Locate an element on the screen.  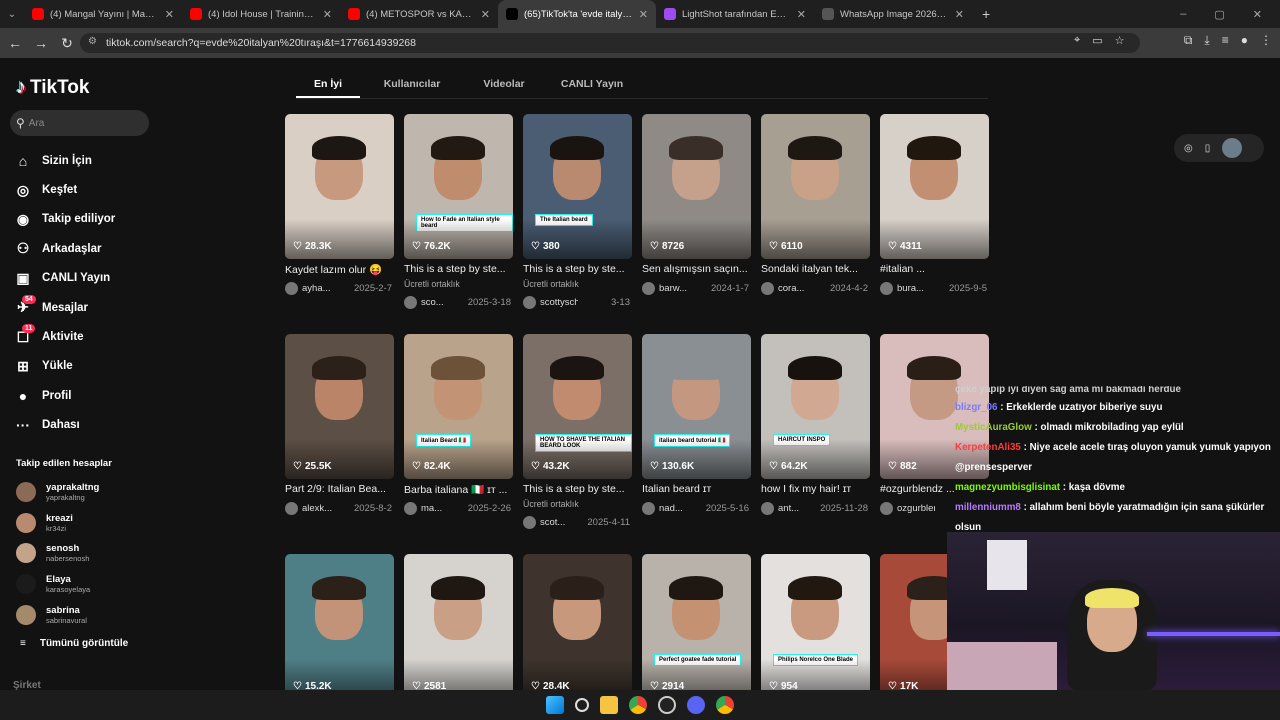
sidebar-item: ▣ CANLI Yayın is located at coordinates (84, 278).